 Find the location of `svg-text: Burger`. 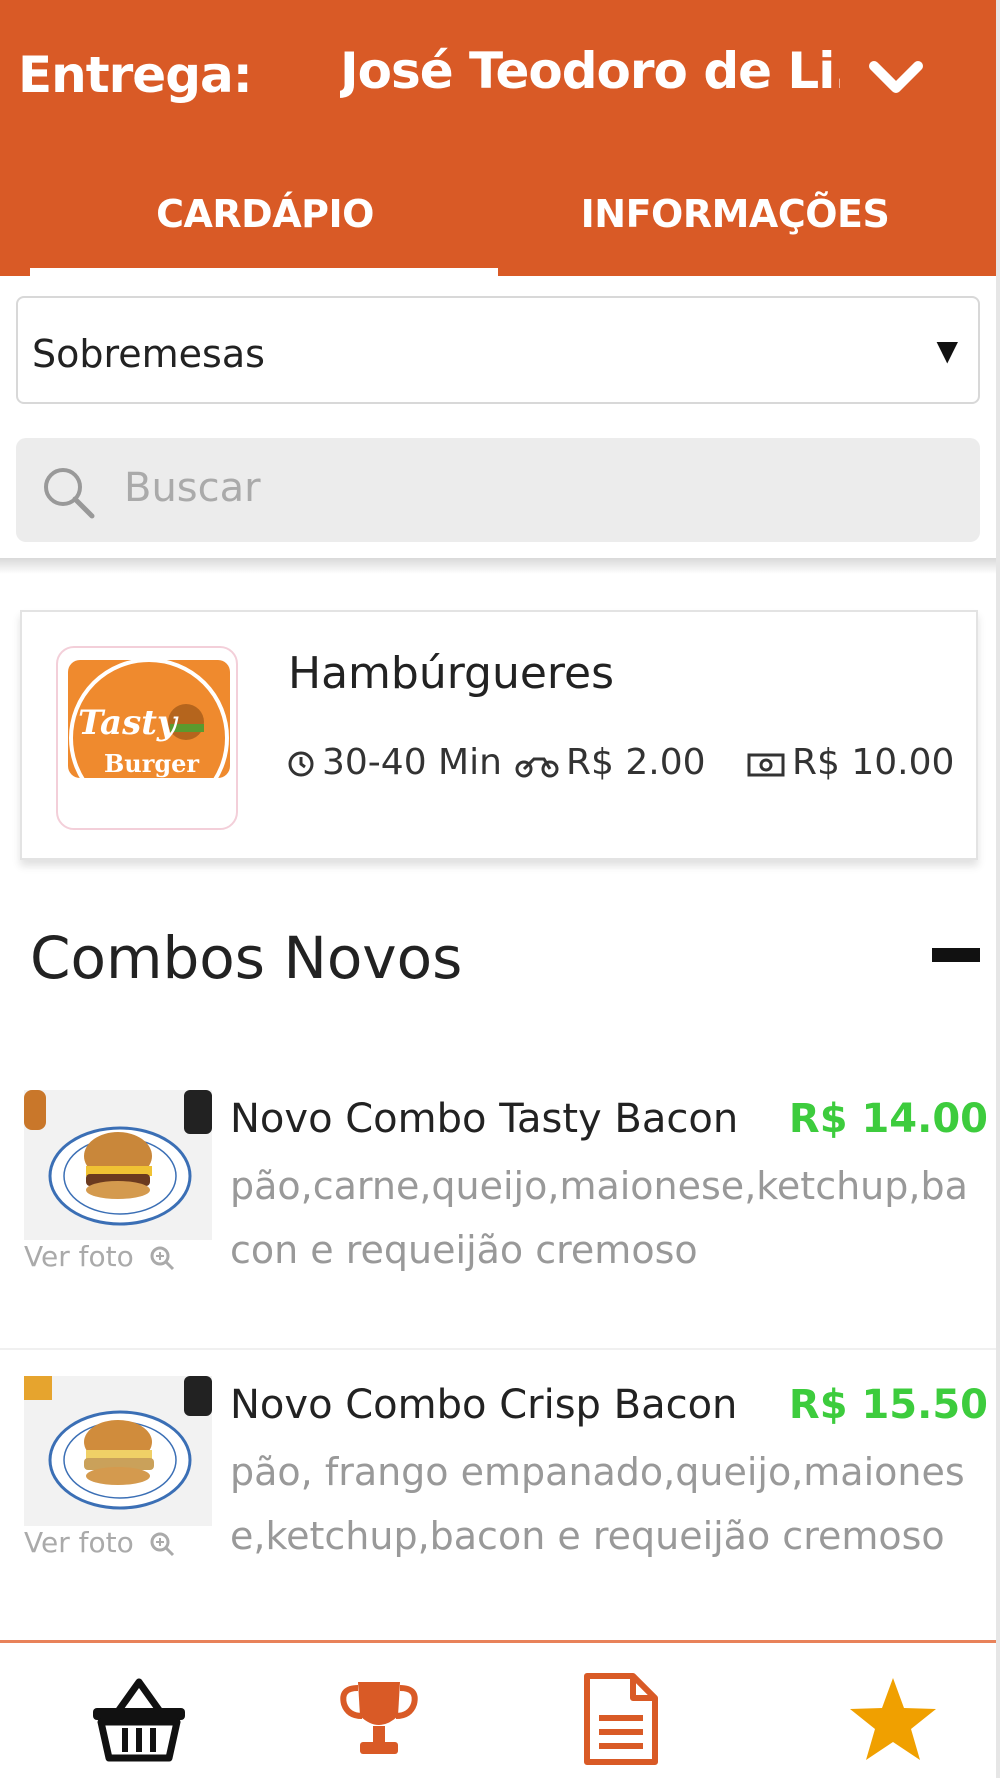

svg-text: Burger is located at coordinates (151, 763).